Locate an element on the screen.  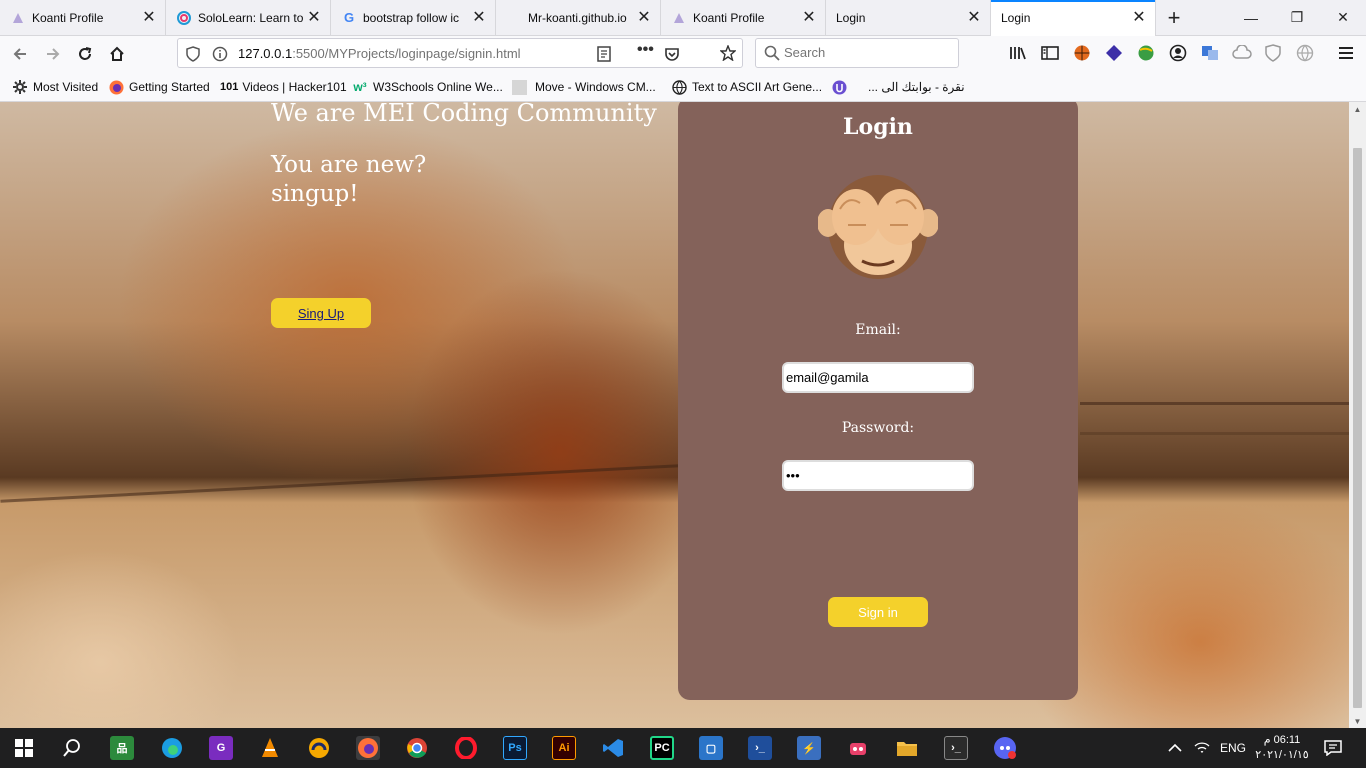
hamburger-menu-icon is located at coordinates (1346, 53).